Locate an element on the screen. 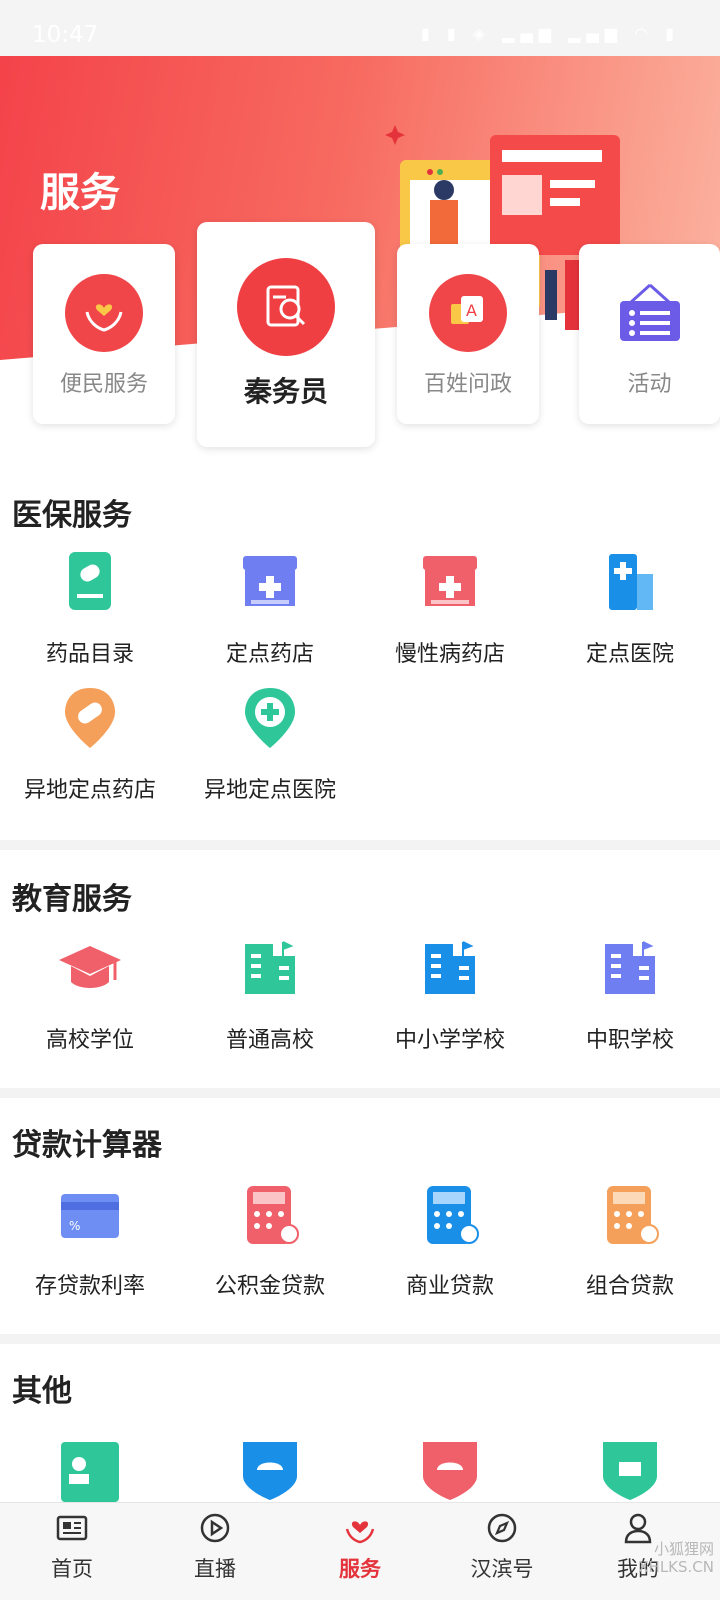 This screenshot has height=1600, width=720. watermark-line1: 小狐狸网 is located at coordinates (683, 1549).